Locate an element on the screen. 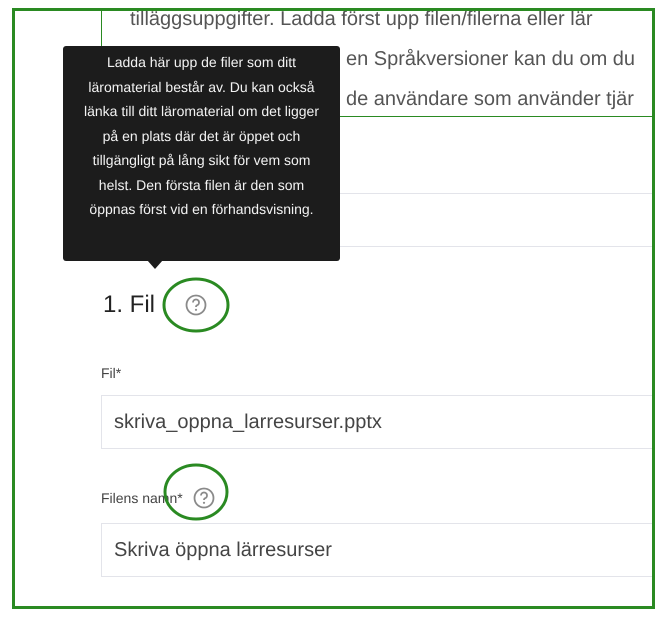 The width and height of the screenshot is (656, 620). text-field: skriva_oppna_larresurser.pptx is located at coordinates (376, 422).